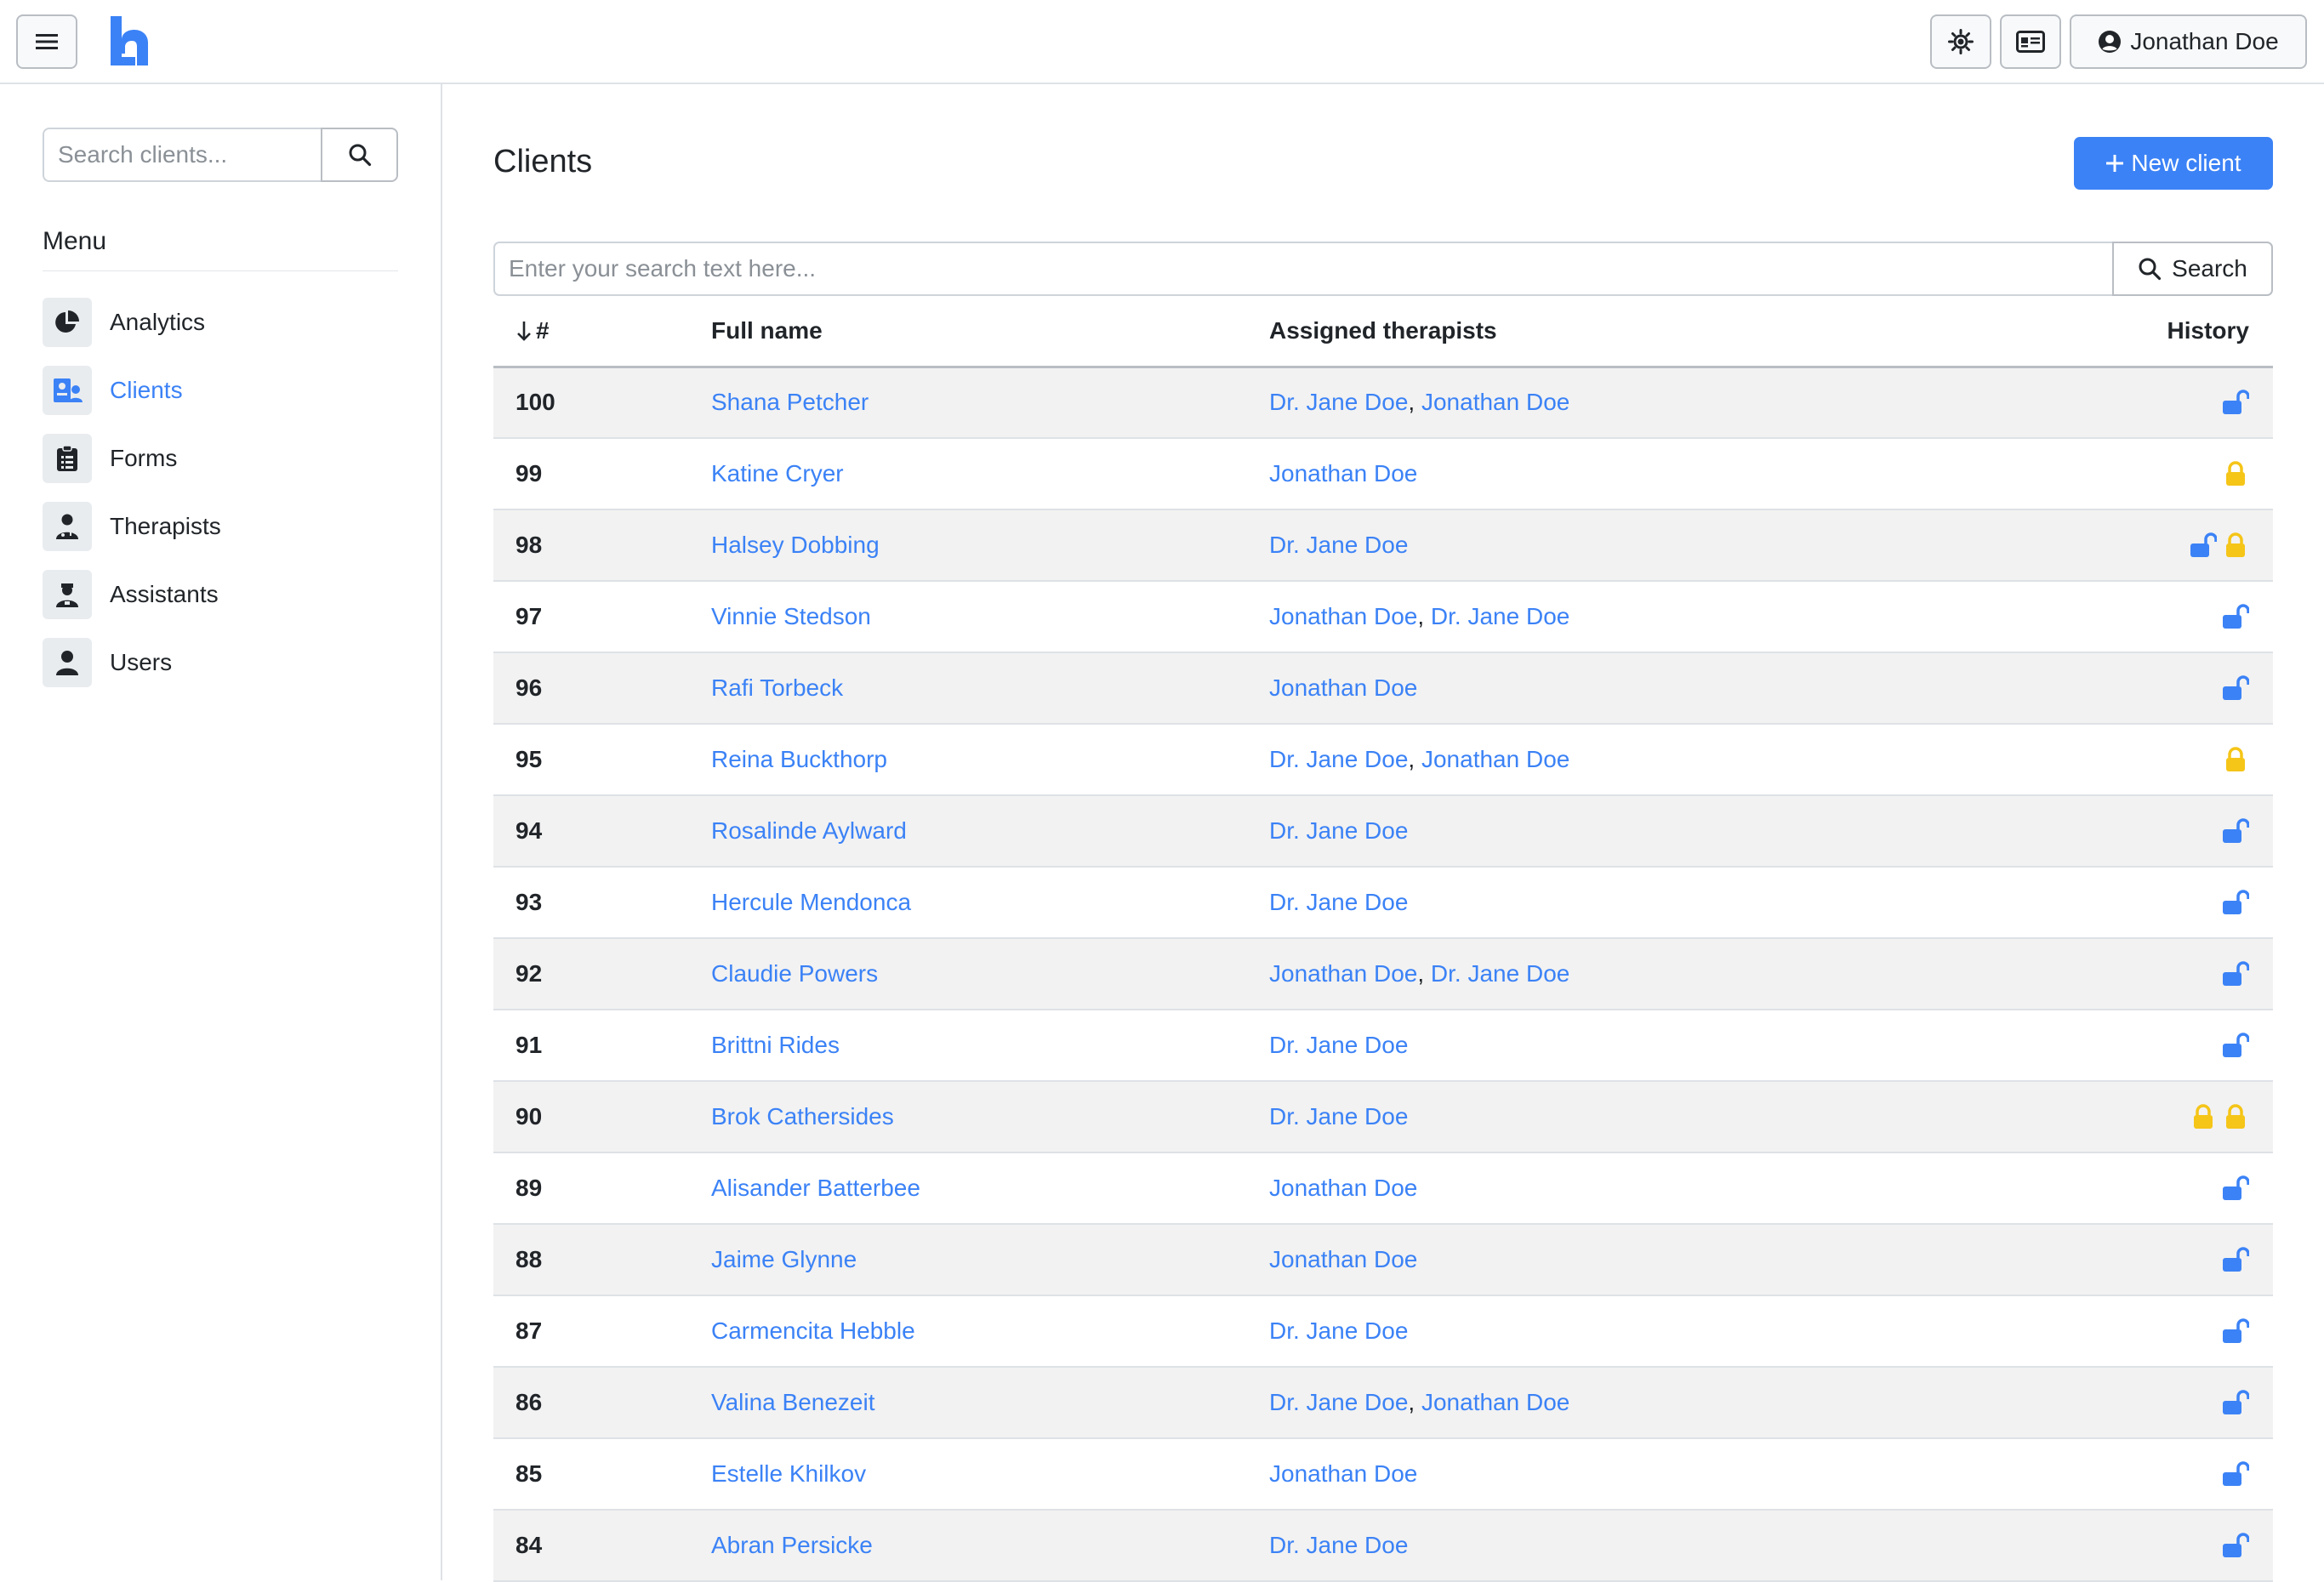 The image size is (2324, 1582). What do you see at coordinates (789, 1473) in the screenshot?
I see `client-name-link: Estelle Khilkov` at bounding box center [789, 1473].